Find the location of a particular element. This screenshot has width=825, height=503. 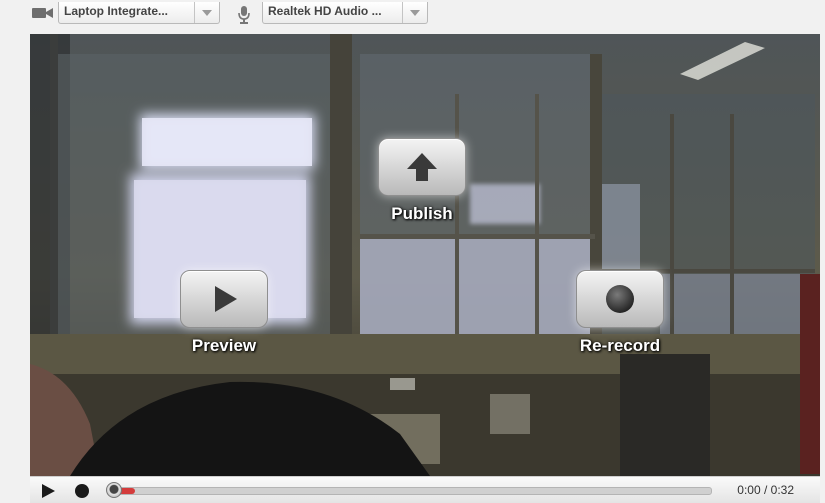

player-controls: 0:00 / 0:32 is located at coordinates (425, 489).